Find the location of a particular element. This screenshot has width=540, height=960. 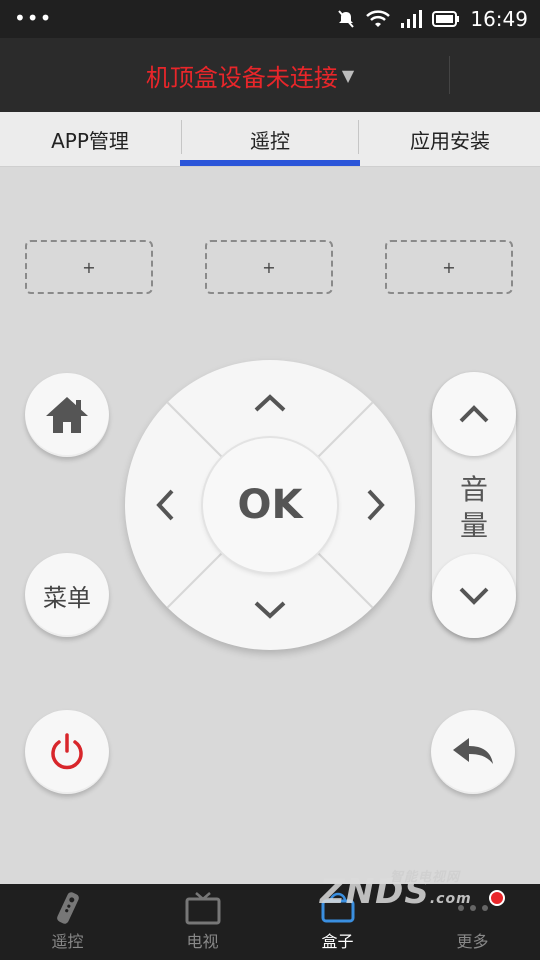

ok-button: OK is located at coordinates (270, 505).